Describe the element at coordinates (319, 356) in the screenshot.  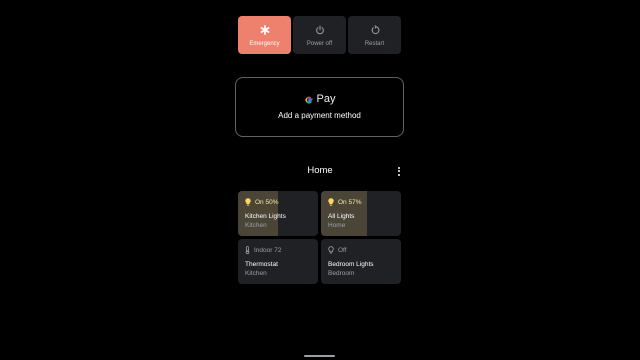
I see `gesture-nav-handle` at that location.